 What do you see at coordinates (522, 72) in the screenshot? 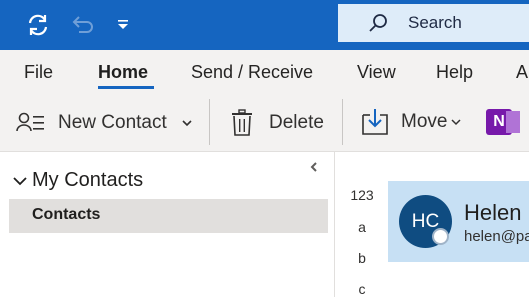
I see `tab-overflow: A` at bounding box center [522, 72].